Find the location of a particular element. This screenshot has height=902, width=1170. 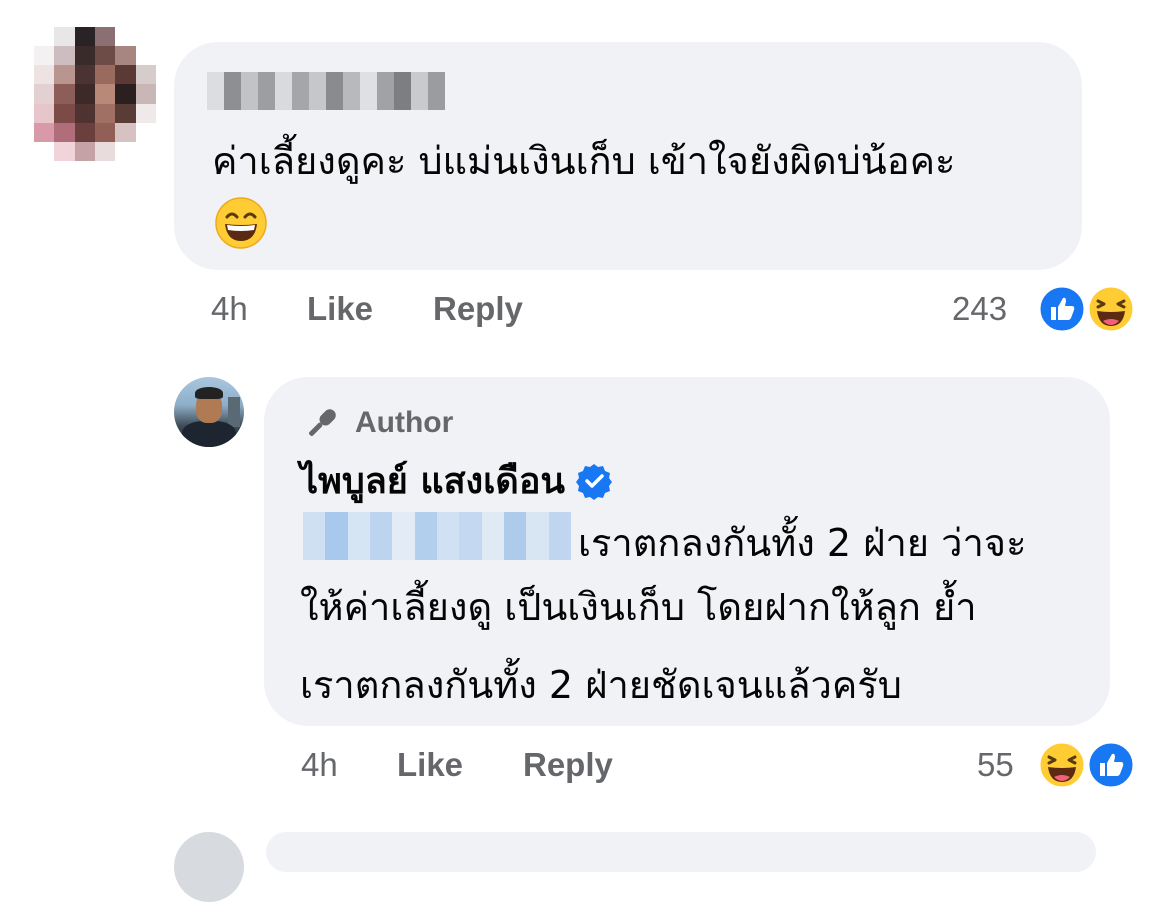

author-name: ไพบูลย์ แสงเดือน is located at coordinates (432, 480).